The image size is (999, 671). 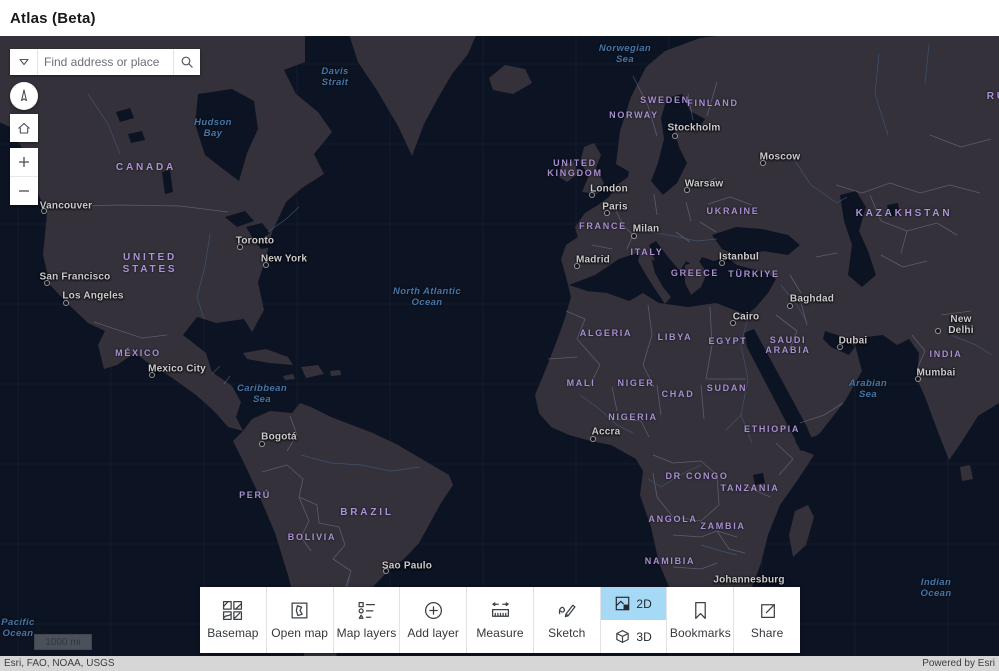 What do you see at coordinates (700, 610) in the screenshot?
I see `bookmark-icon` at bounding box center [700, 610].